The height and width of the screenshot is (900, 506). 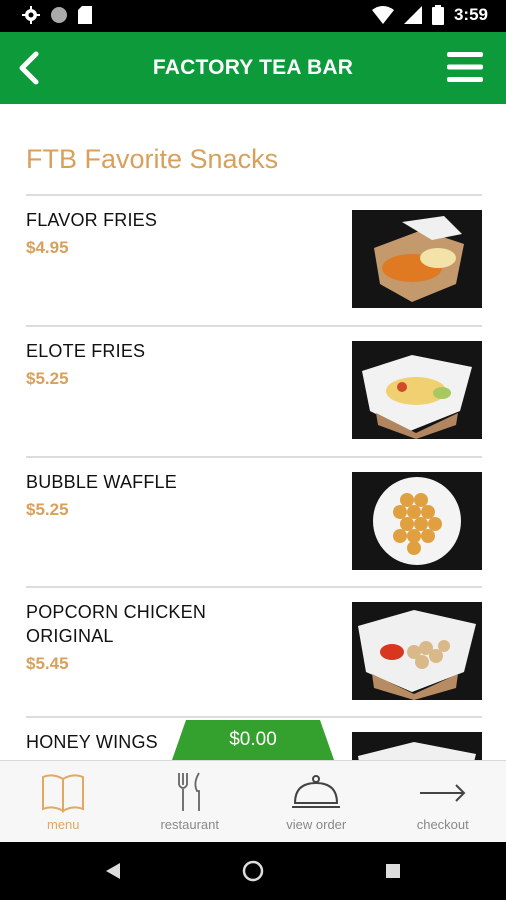 I want to click on status-time: 3:59, so click(x=470, y=14).